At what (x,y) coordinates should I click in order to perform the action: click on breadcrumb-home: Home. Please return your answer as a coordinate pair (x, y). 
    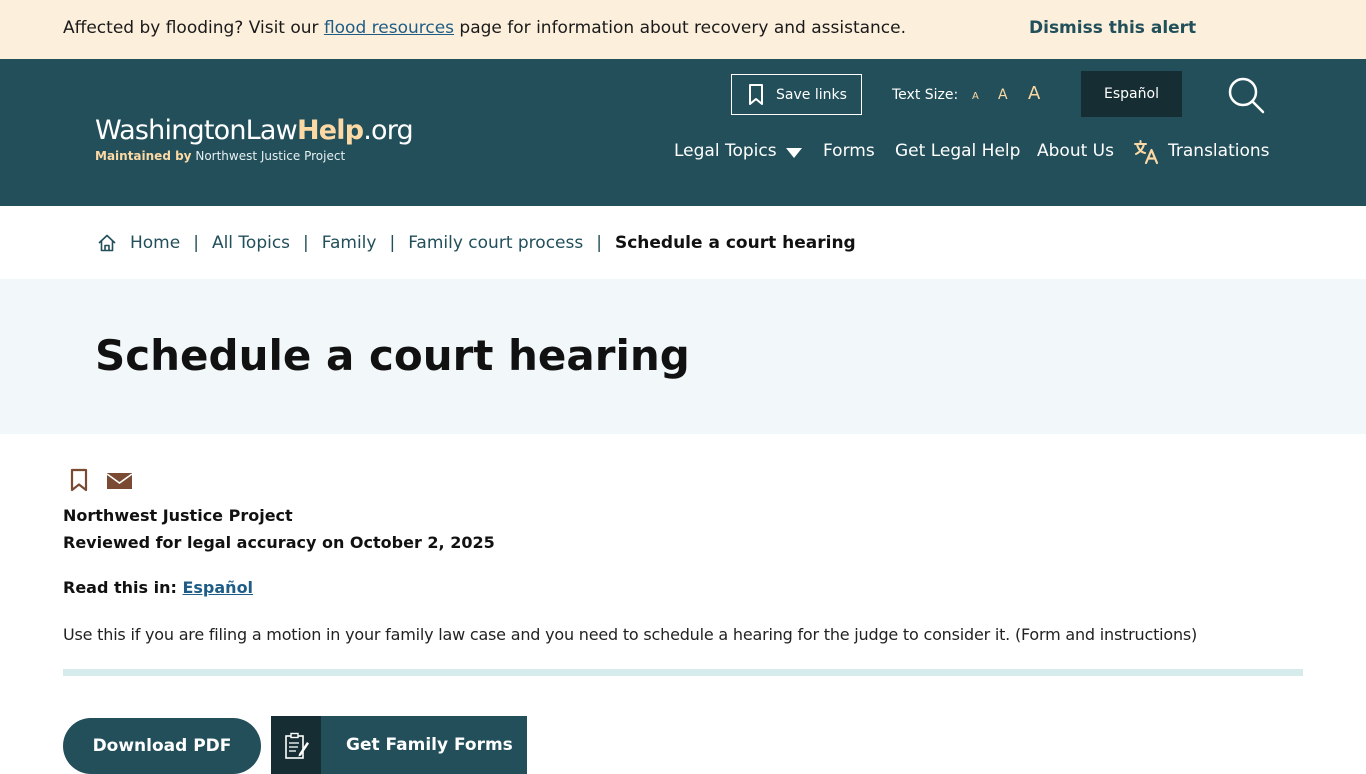
    Looking at the image, I should click on (155, 243).